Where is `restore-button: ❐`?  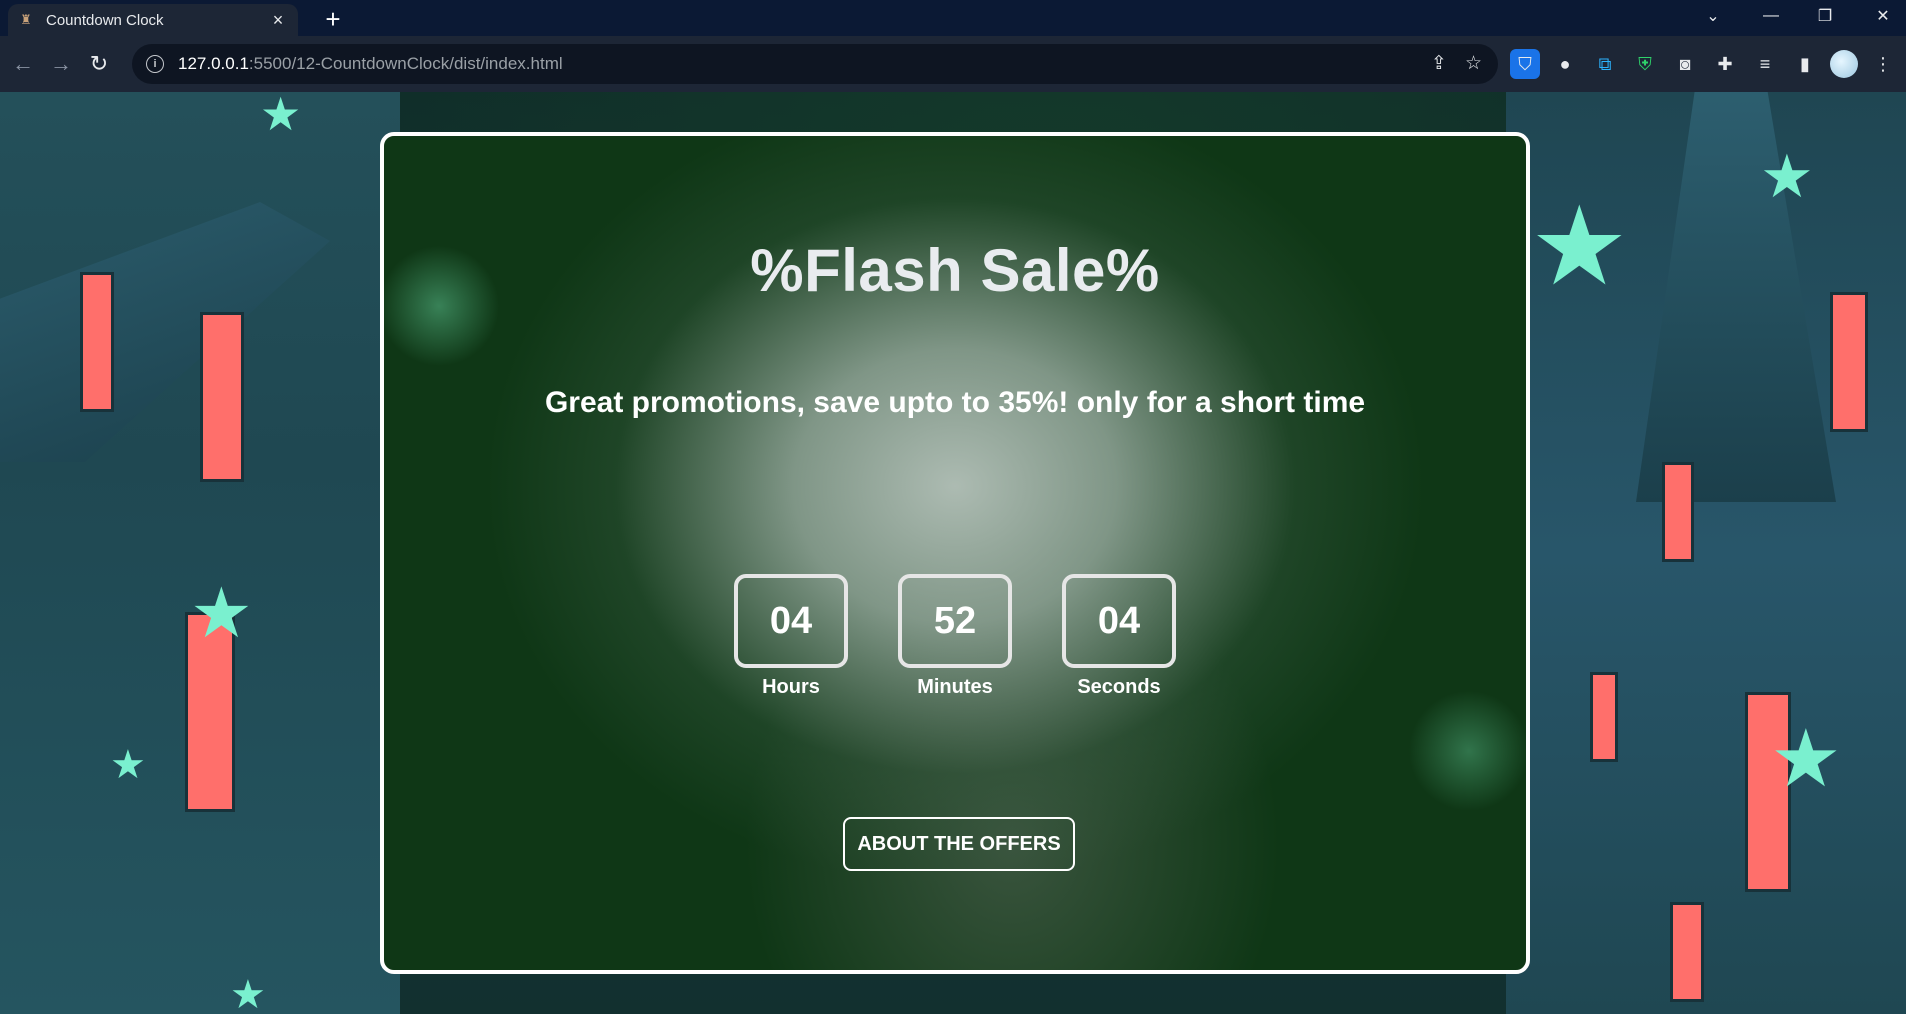 restore-button: ❐ is located at coordinates (1825, 16).